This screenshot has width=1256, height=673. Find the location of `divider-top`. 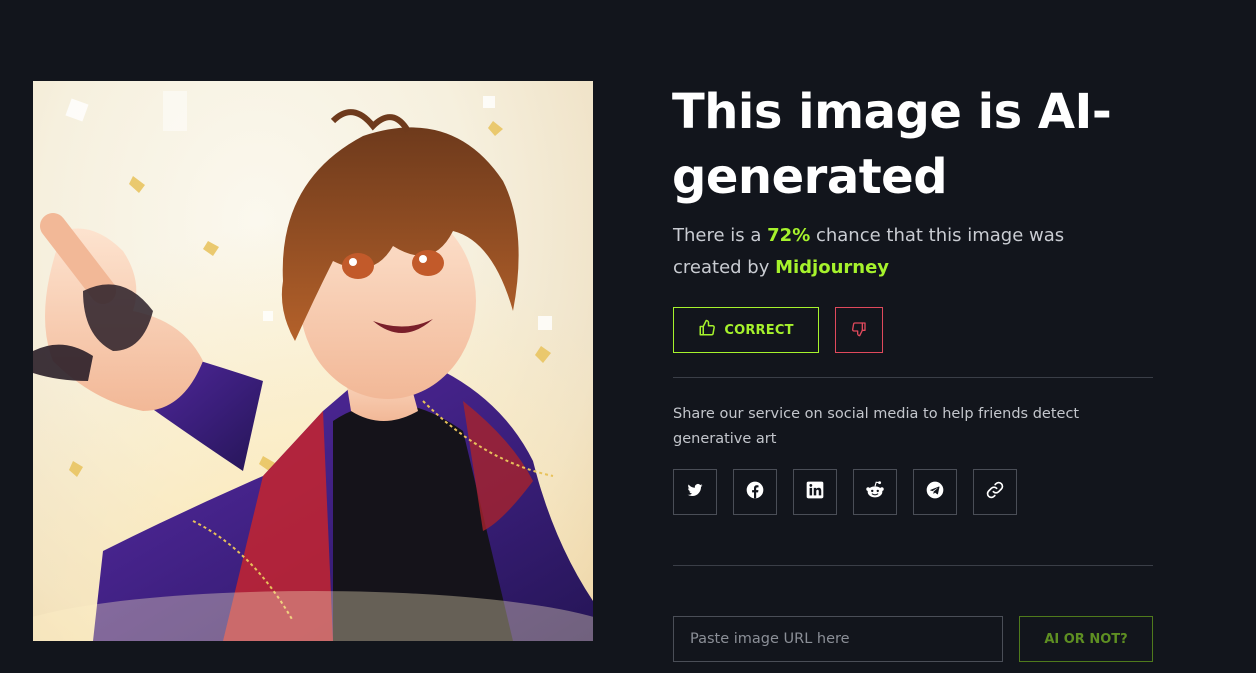

divider-top is located at coordinates (913, 377).